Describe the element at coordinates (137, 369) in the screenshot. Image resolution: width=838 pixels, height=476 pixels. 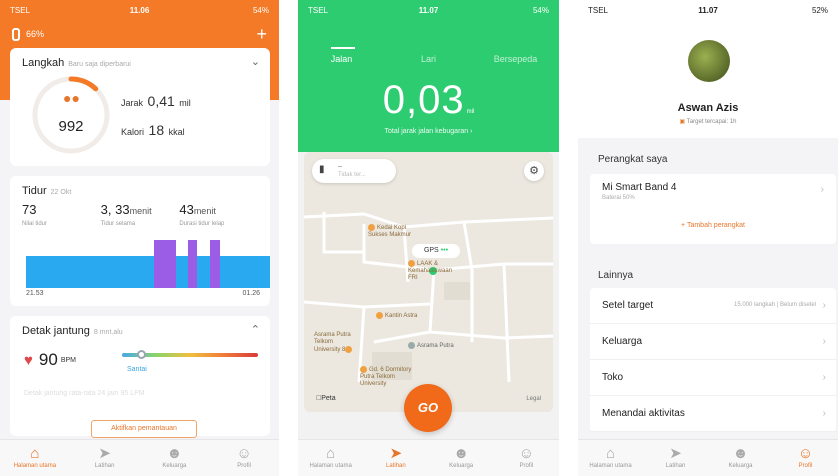
I see `heart-zone-state: Santai` at that location.